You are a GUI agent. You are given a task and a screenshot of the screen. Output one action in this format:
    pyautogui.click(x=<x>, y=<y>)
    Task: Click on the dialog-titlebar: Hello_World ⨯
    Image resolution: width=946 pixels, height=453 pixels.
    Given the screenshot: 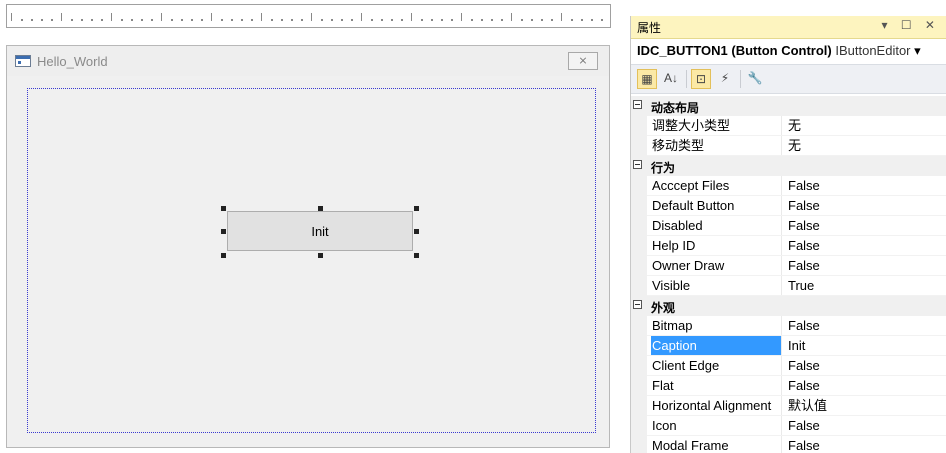 What is the action you would take?
    pyautogui.click(x=308, y=61)
    